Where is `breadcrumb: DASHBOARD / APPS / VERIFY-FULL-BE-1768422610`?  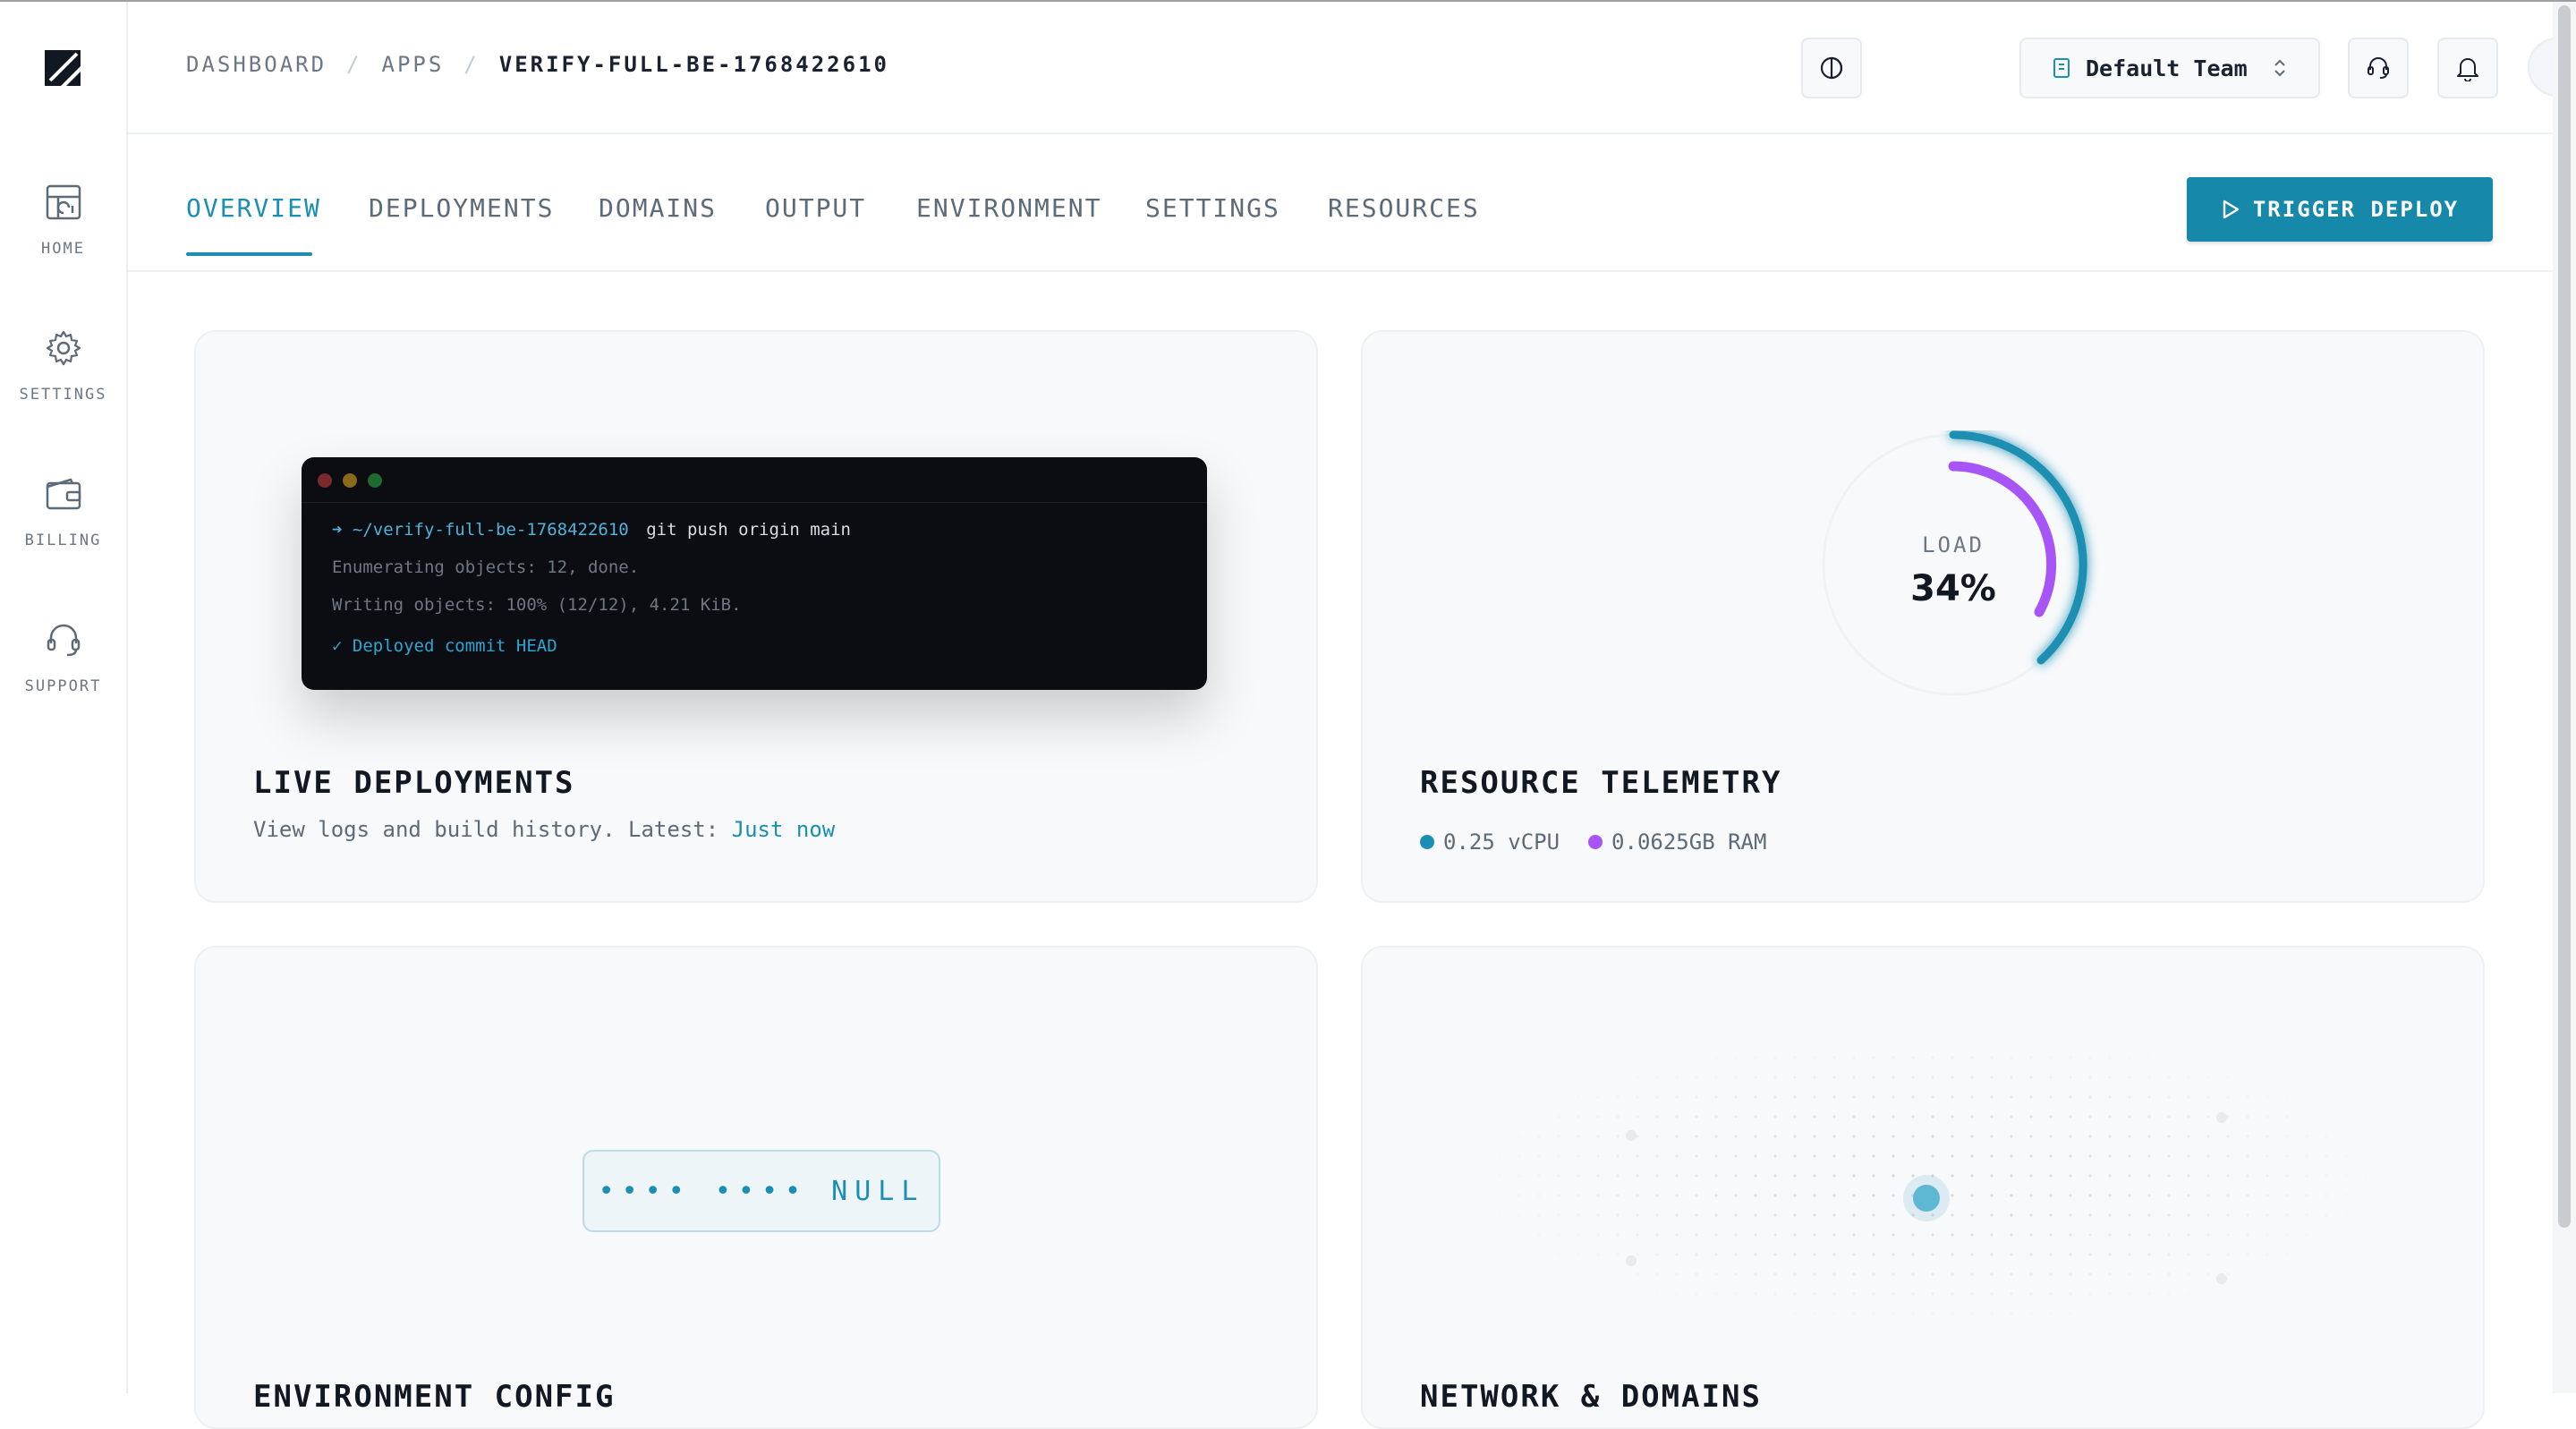 breadcrumb: DASHBOARD / APPS / VERIFY-FULL-BE-1768422610 is located at coordinates (537, 64).